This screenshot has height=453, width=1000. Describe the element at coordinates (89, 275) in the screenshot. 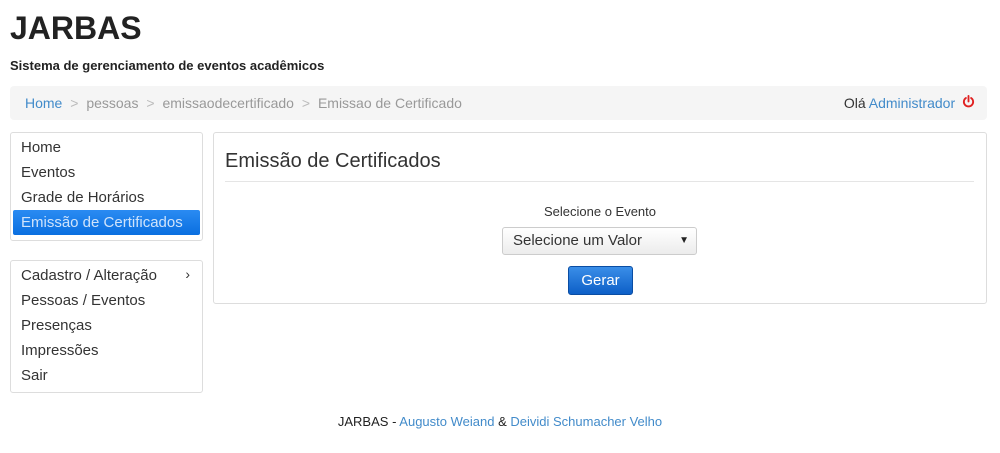

I see `sidebar-item-label: Cadastro / Alteração` at that location.